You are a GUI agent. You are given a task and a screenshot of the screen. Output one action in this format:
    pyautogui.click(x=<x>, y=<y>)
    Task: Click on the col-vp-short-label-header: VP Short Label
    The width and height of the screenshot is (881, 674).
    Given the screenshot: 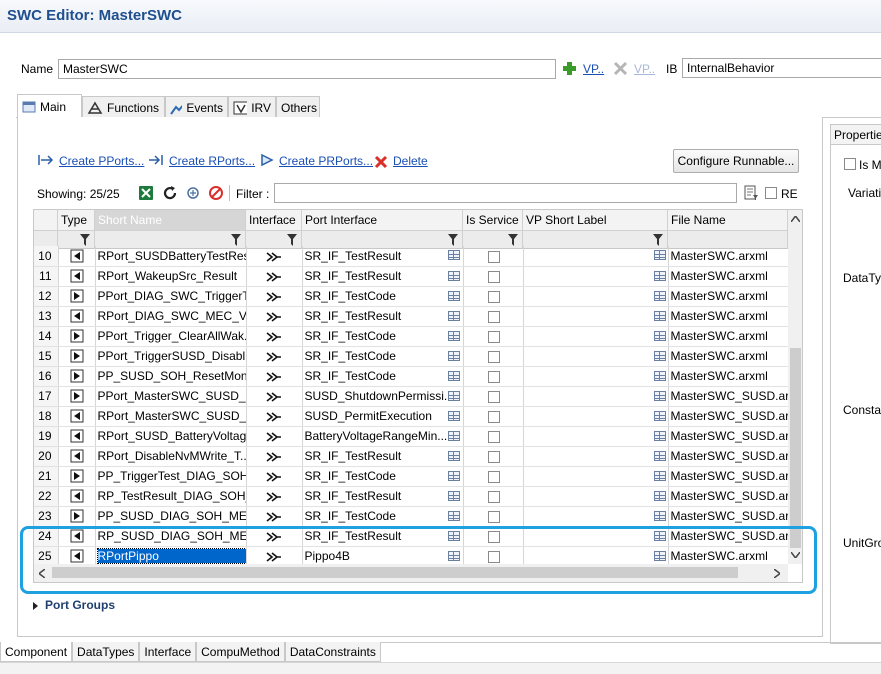 What is the action you would take?
    pyautogui.click(x=595, y=220)
    